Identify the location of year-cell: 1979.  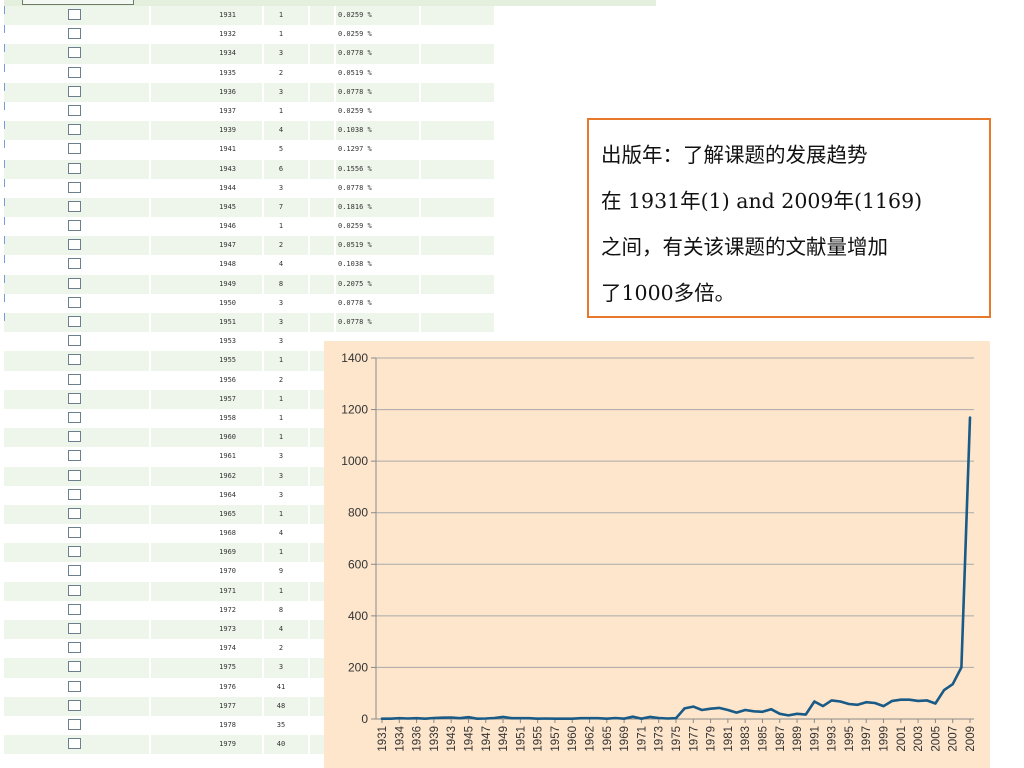
(227, 744).